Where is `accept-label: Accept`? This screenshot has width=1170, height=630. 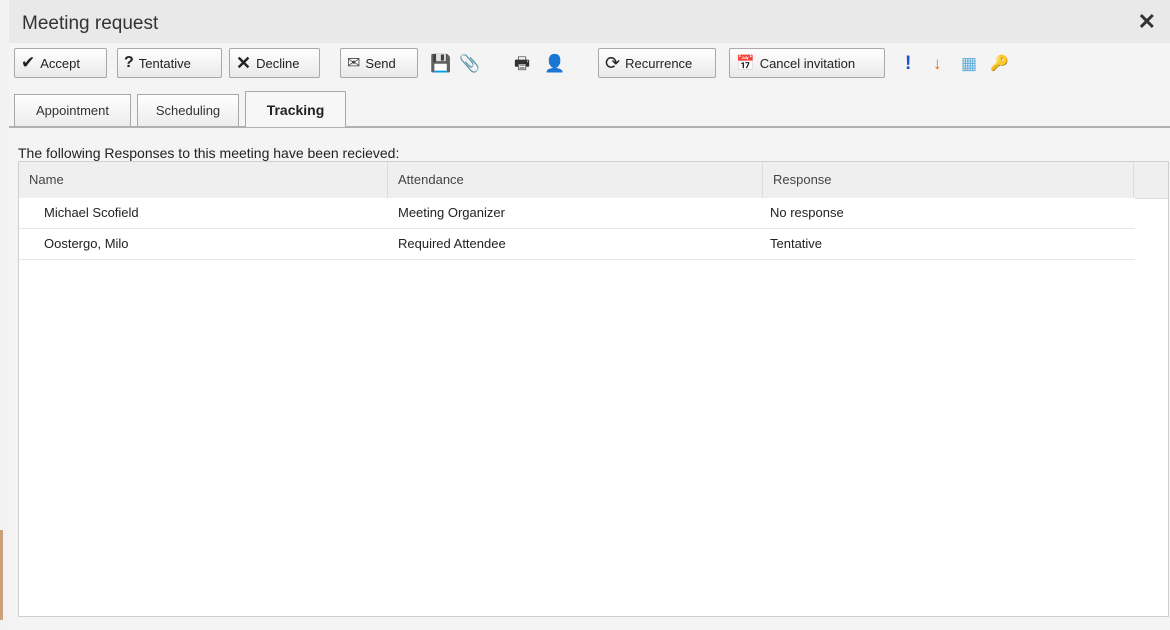 accept-label: Accept is located at coordinates (60, 63).